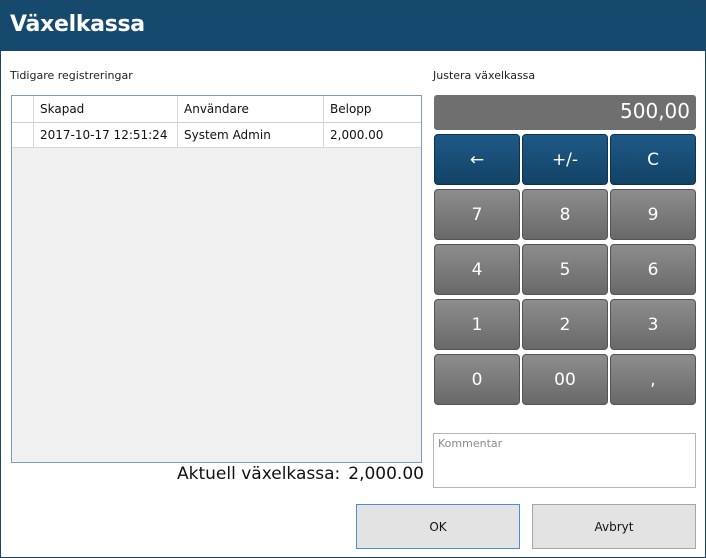  Describe the element at coordinates (653, 269) in the screenshot. I see `key-6: 6` at that location.